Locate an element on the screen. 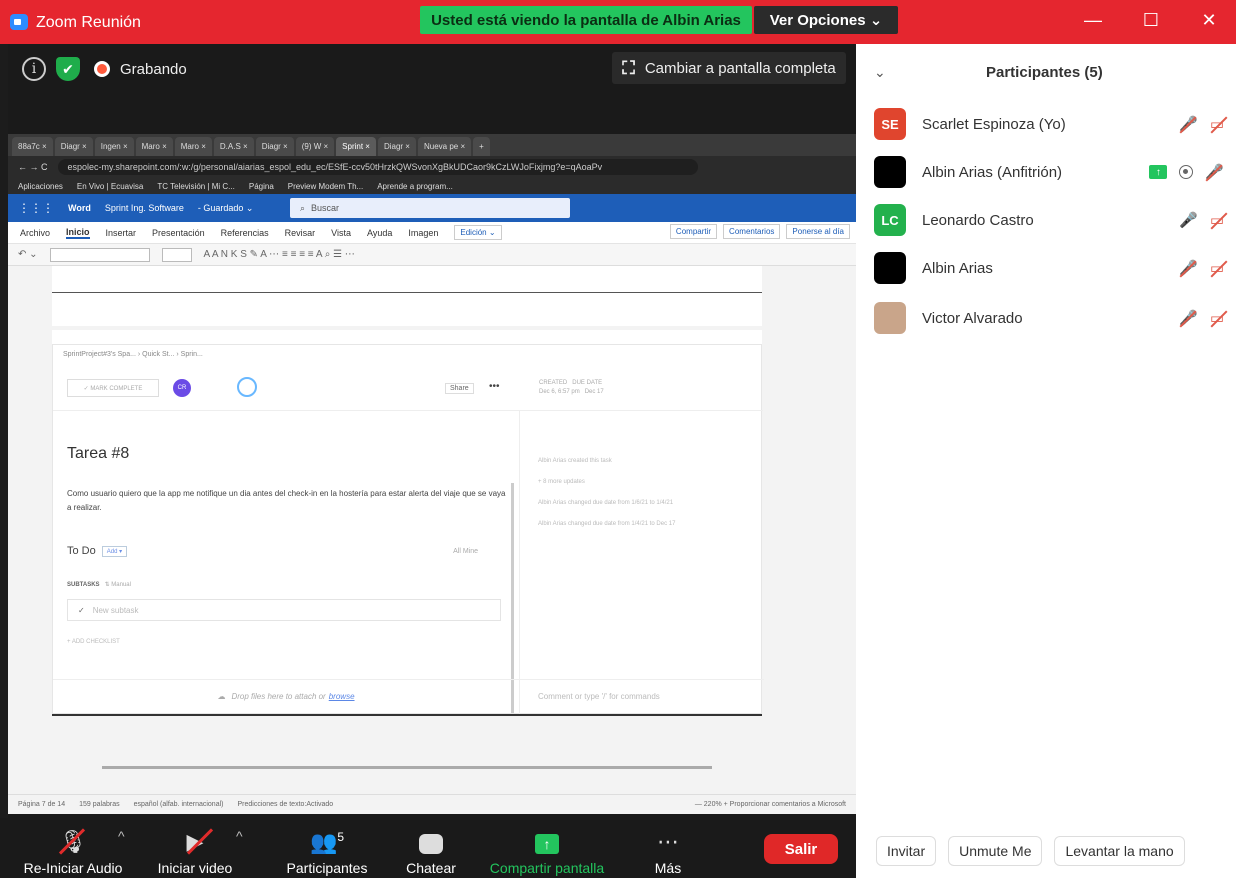 This screenshot has height=878, width=1236. more-button: ⋯ Más is located at coordinates (668, 849).